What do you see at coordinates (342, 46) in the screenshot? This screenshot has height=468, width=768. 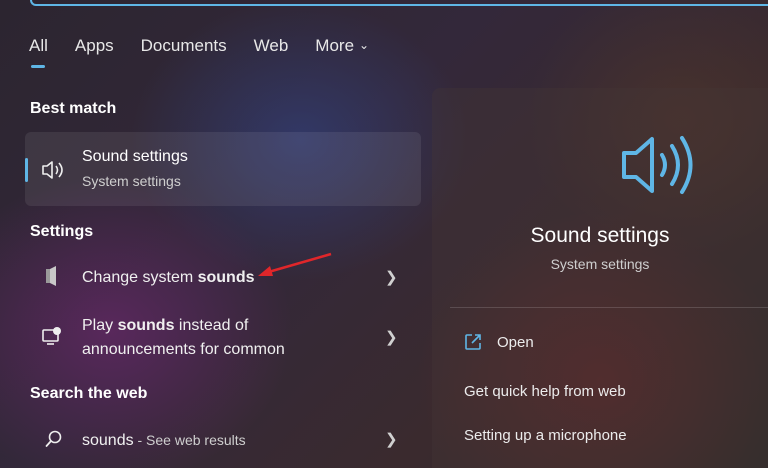 I see `tab-more: More ⌄` at bounding box center [342, 46].